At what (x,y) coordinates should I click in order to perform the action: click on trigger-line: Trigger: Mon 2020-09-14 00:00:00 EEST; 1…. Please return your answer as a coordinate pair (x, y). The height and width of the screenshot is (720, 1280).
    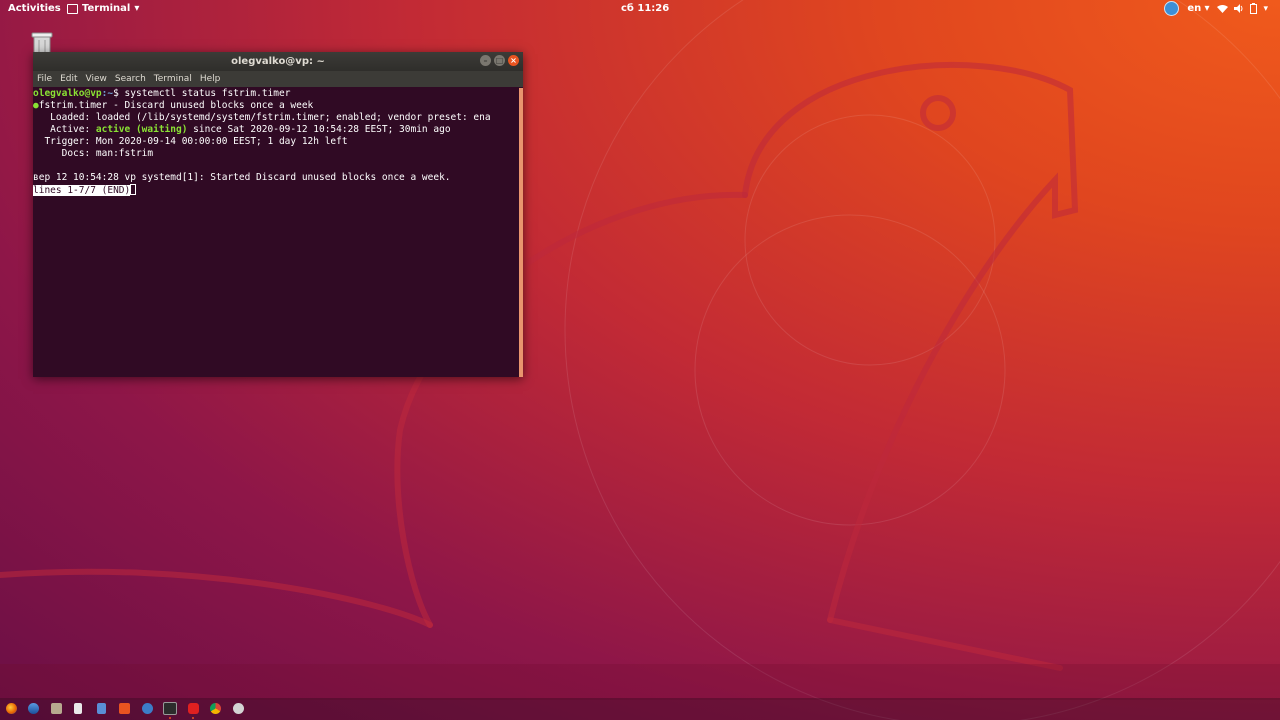
    Looking at the image, I should click on (190, 141).